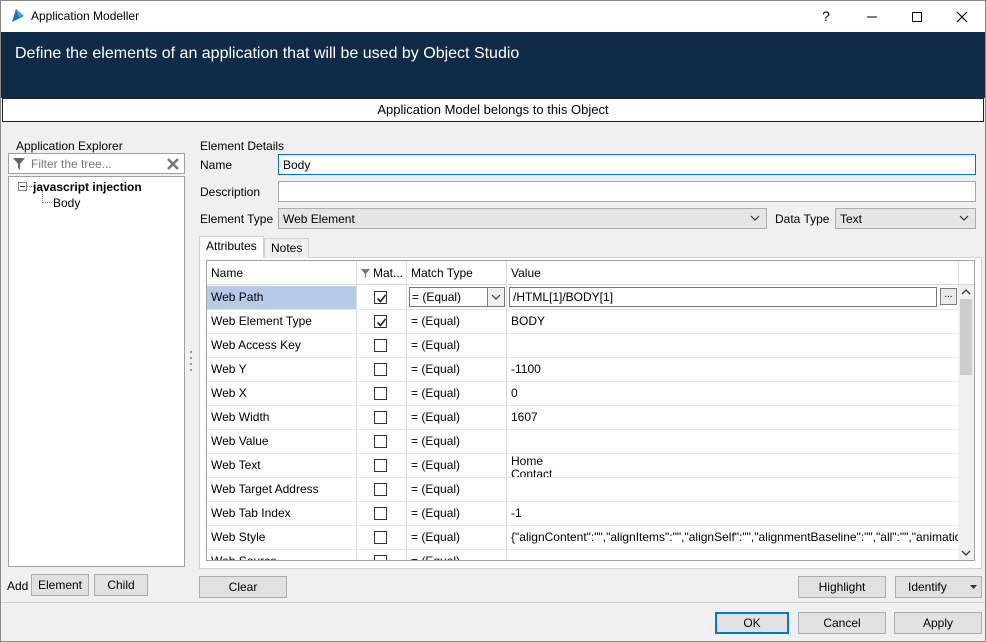  I want to click on help-button: ?, so click(826, 16).